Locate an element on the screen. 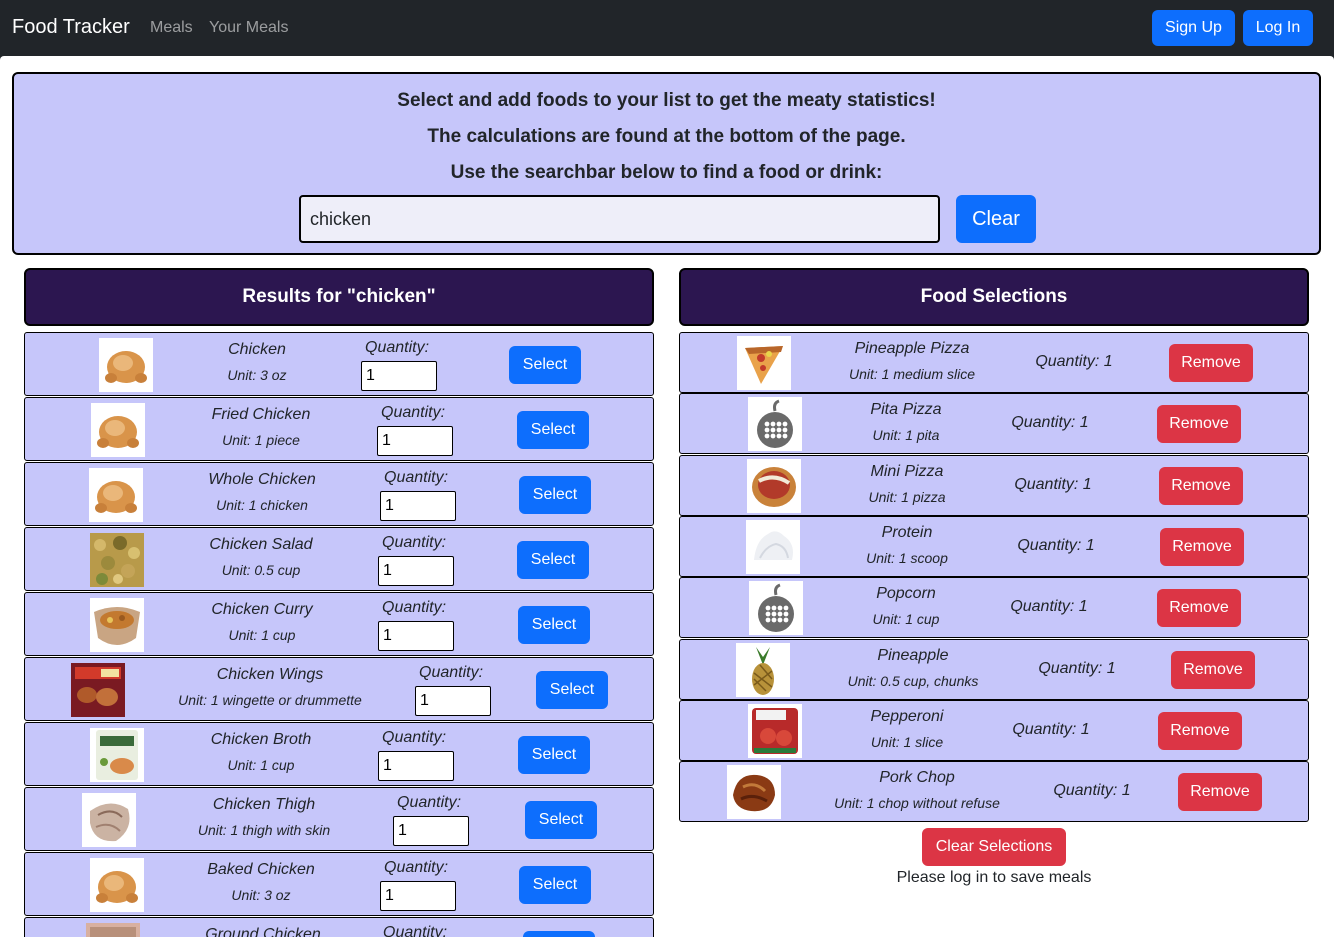  login-note: Please log in to save meals is located at coordinates (994, 877).